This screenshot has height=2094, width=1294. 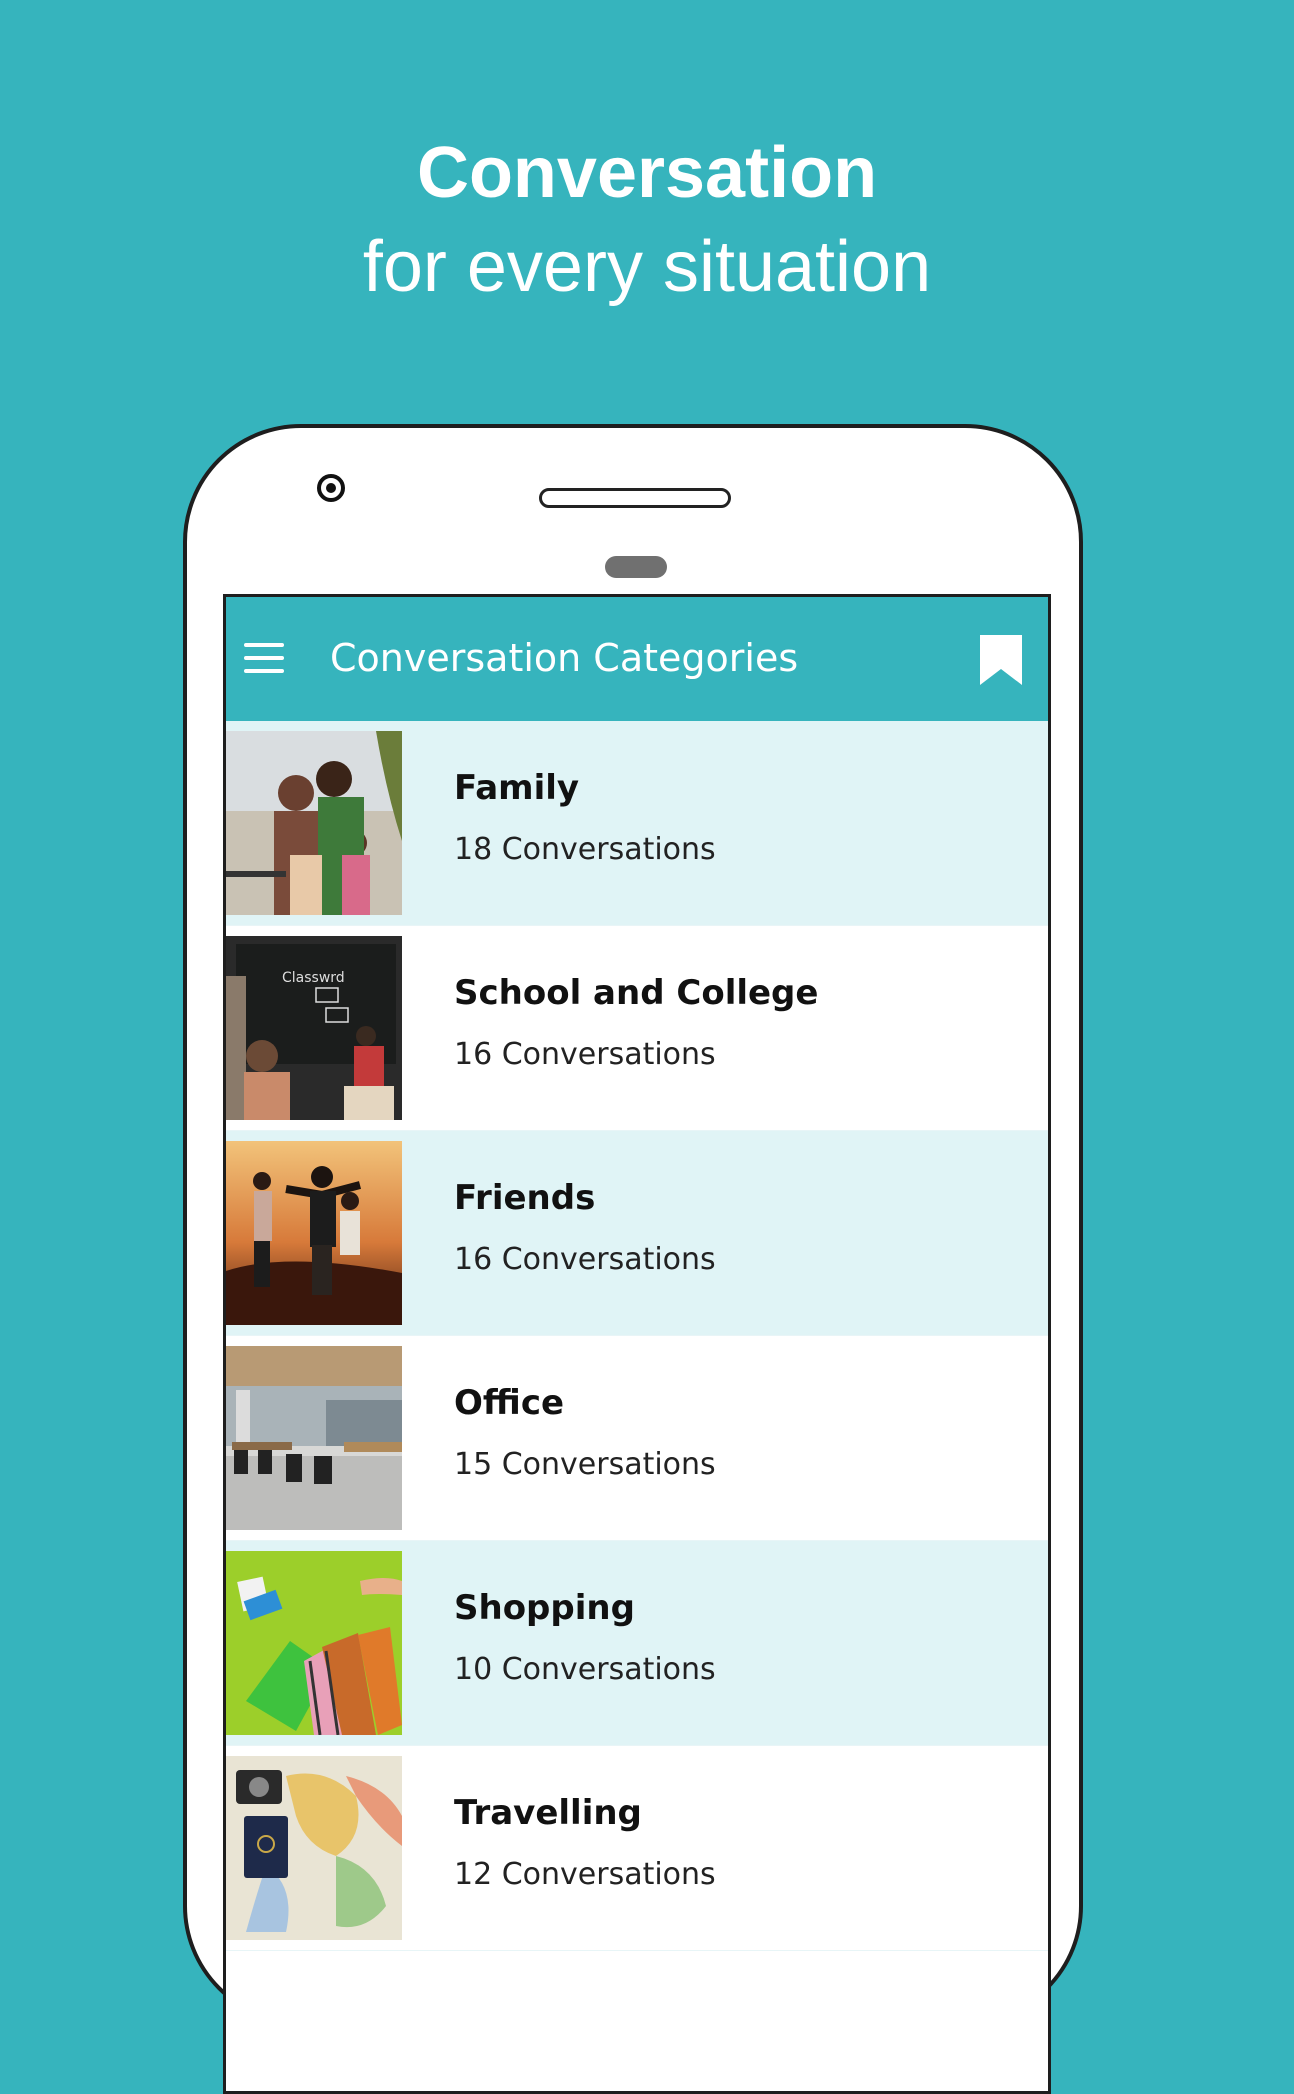 I want to click on conversation-count: 12 Conversations, so click(x=585, y=1874).